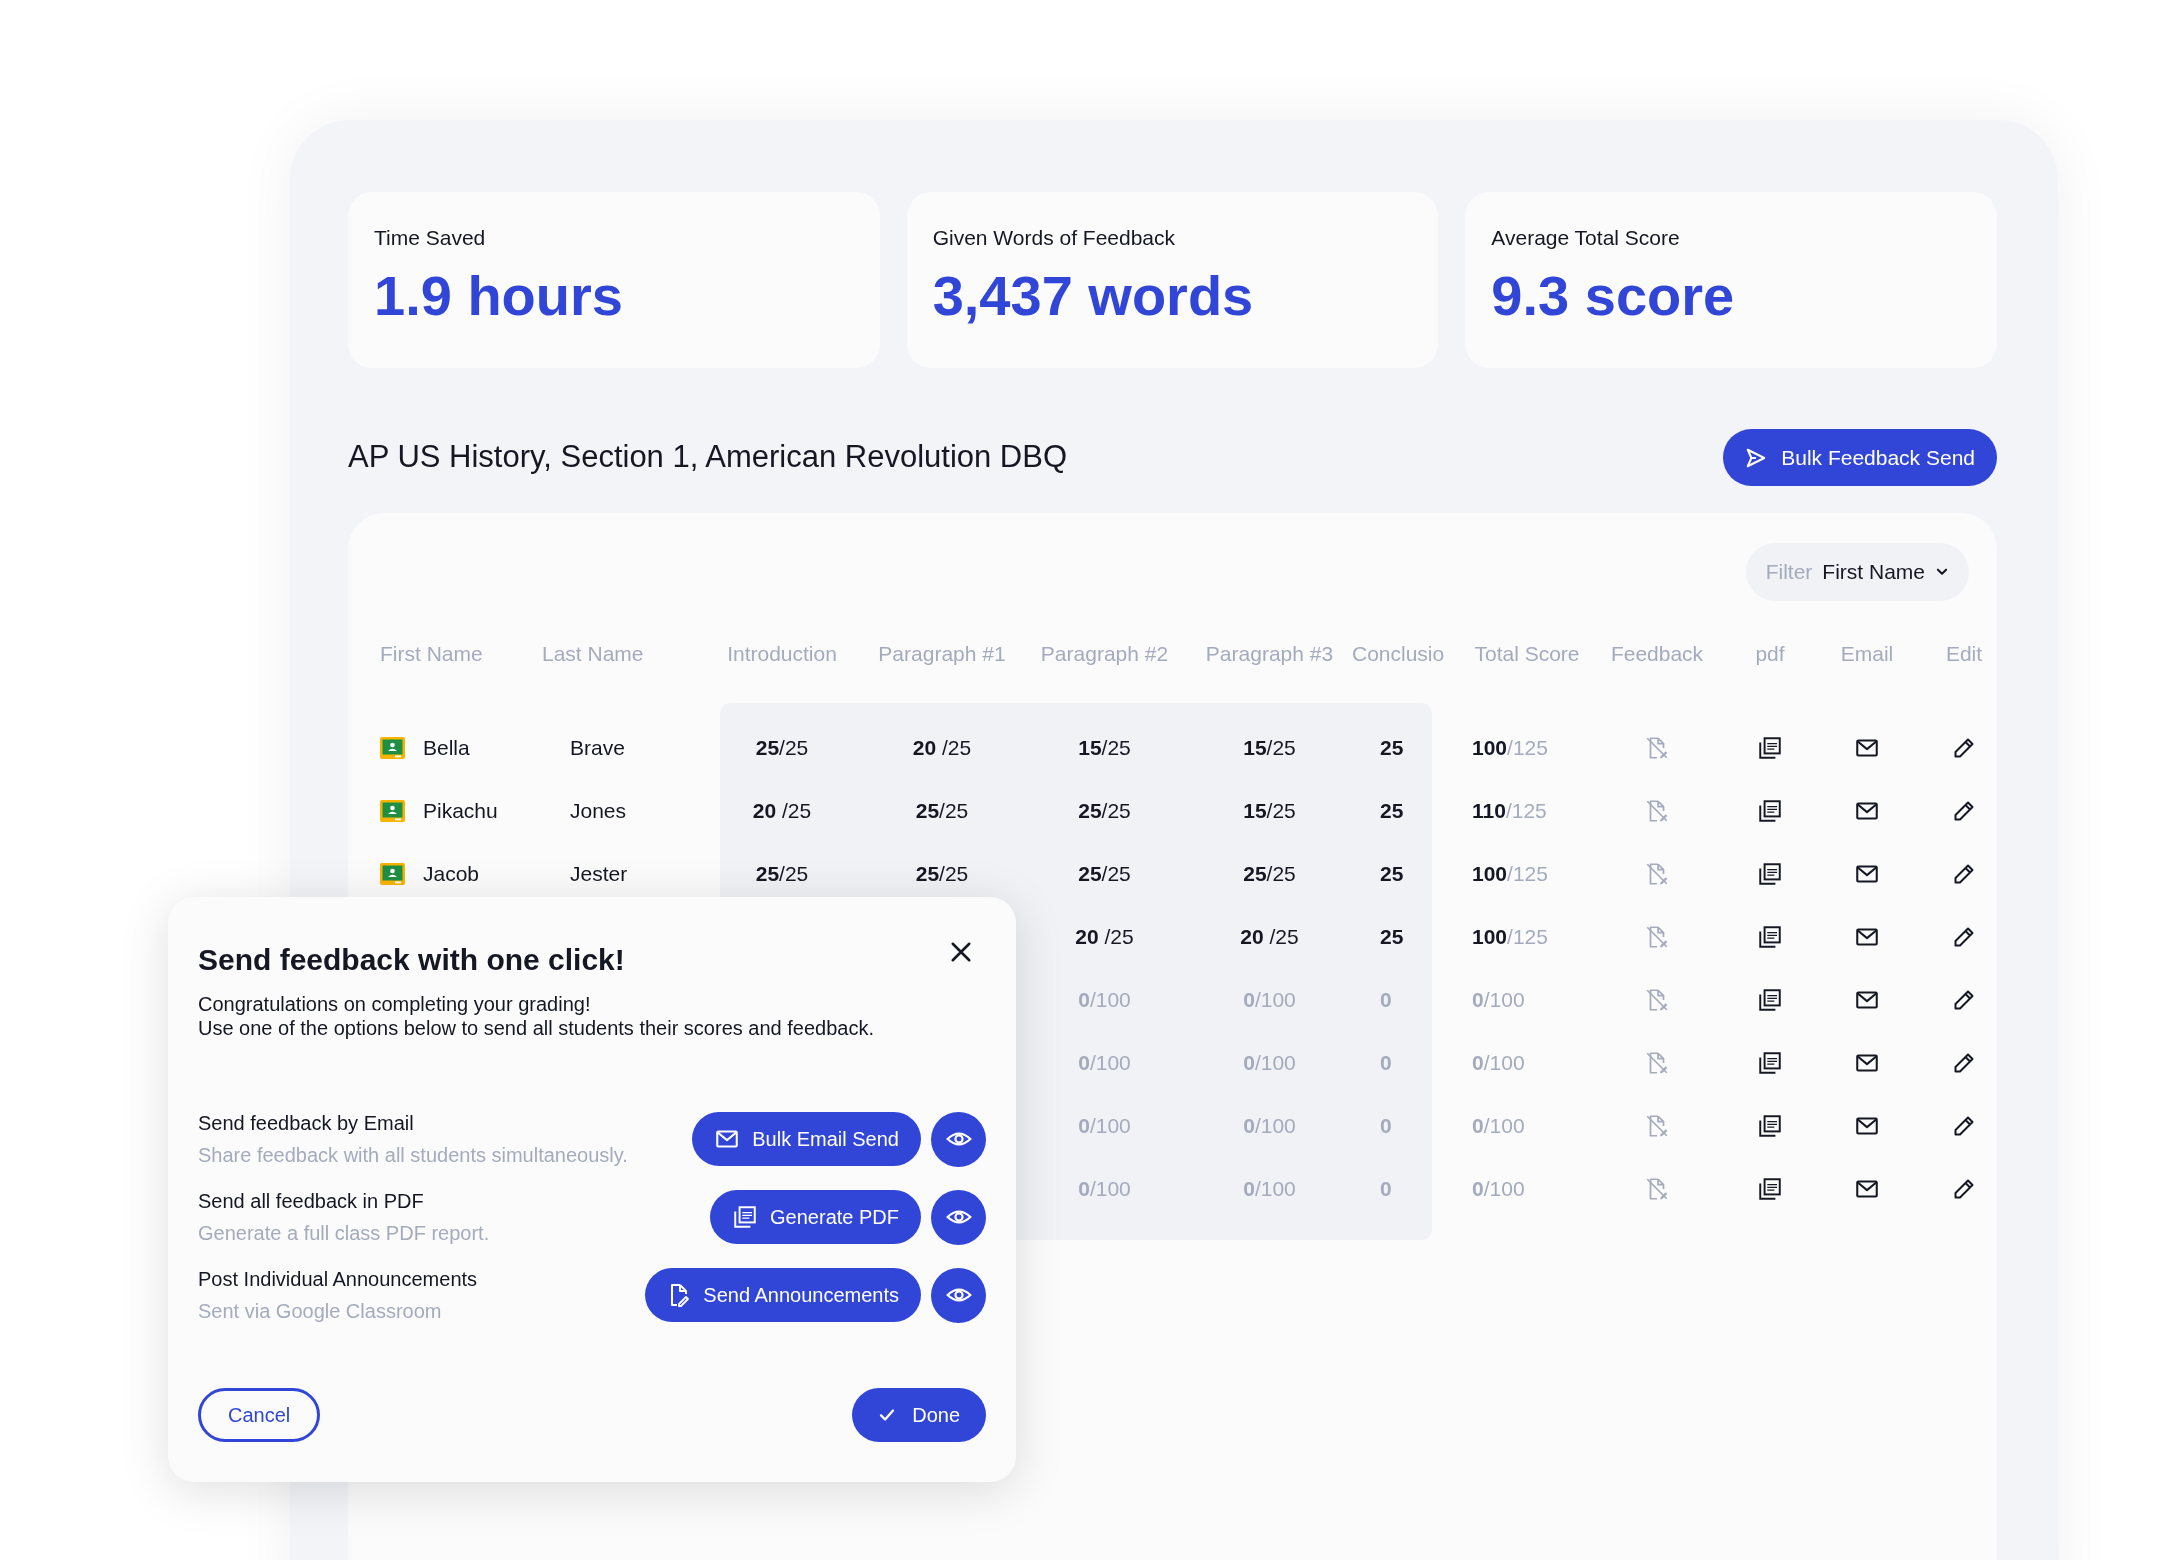 The width and height of the screenshot is (2178, 1560). I want to click on filter-label: Filter, so click(1789, 572).